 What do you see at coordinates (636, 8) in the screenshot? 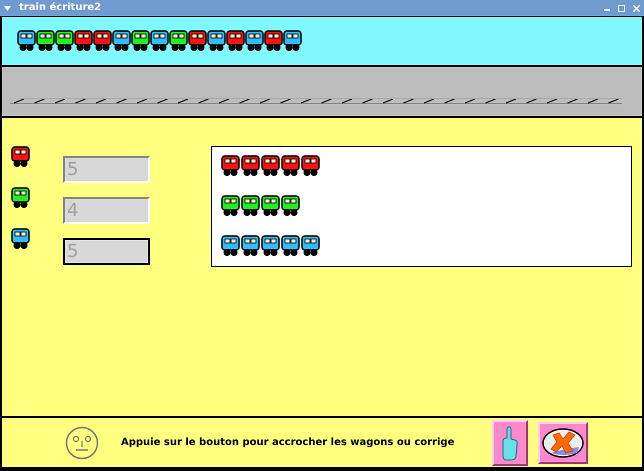
I see `close-icon` at bounding box center [636, 8].